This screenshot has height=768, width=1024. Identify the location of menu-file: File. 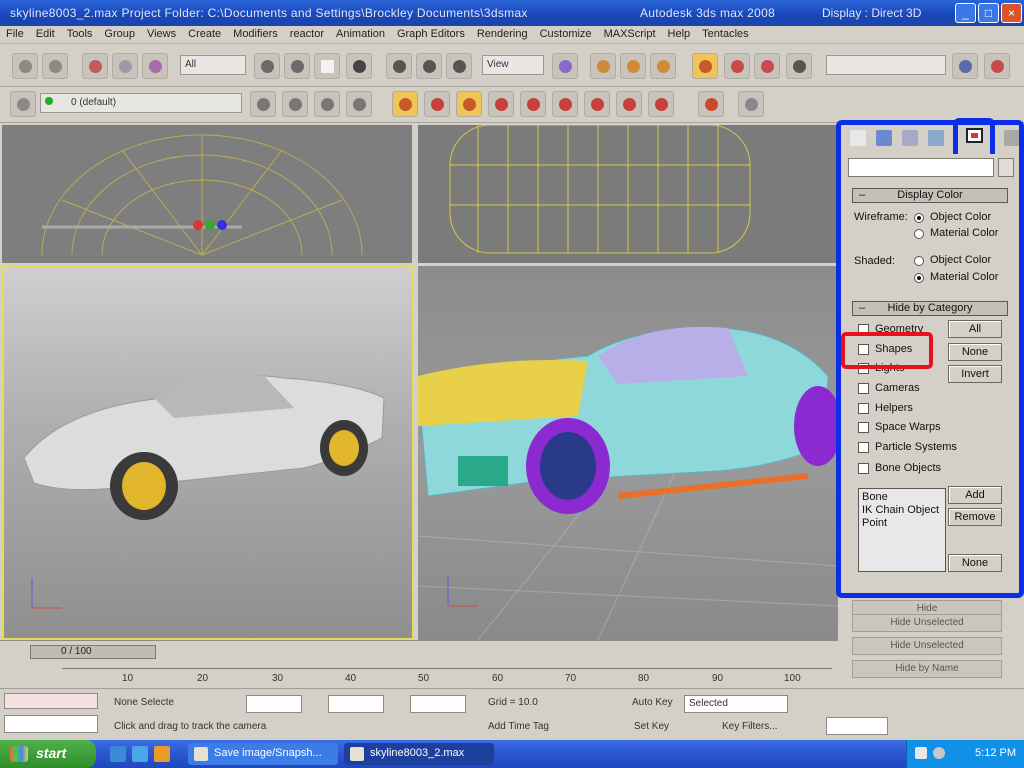
(15, 34).